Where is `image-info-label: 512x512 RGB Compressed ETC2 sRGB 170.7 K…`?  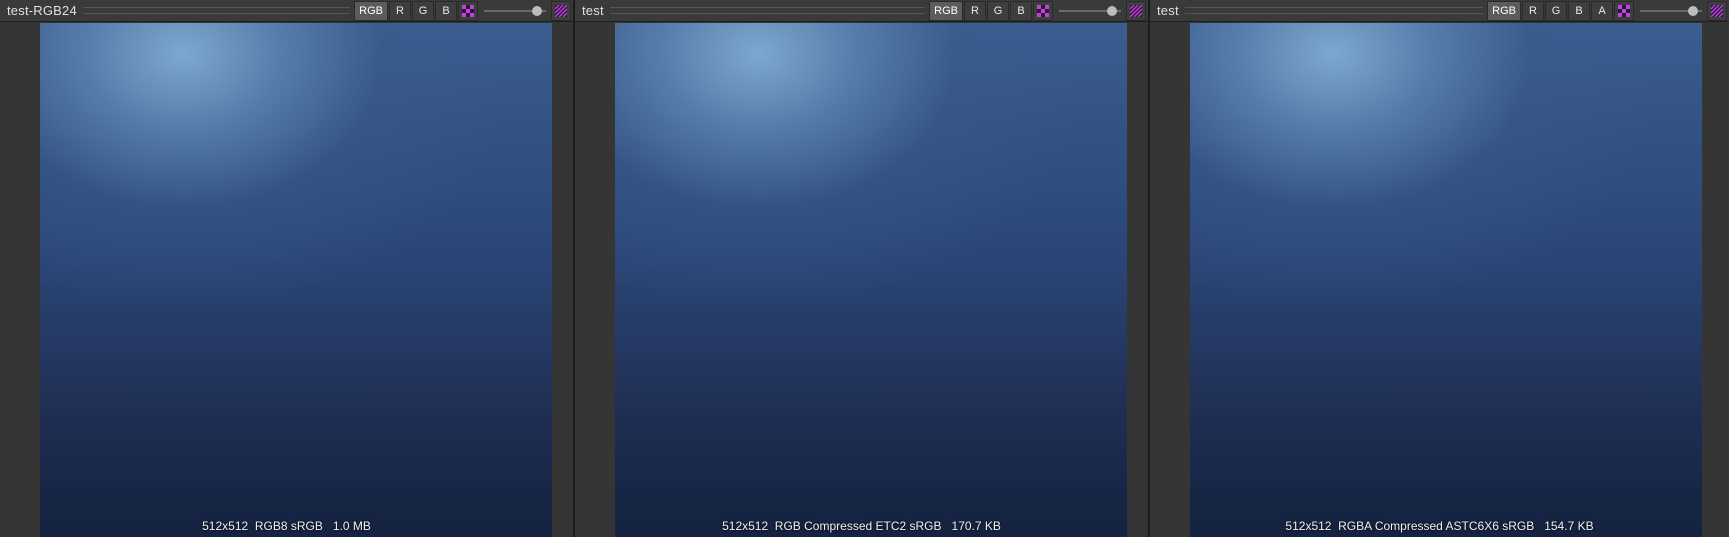
image-info-label: 512x512 RGB Compressed ETC2 sRGB 170.7 K… is located at coordinates (861, 526).